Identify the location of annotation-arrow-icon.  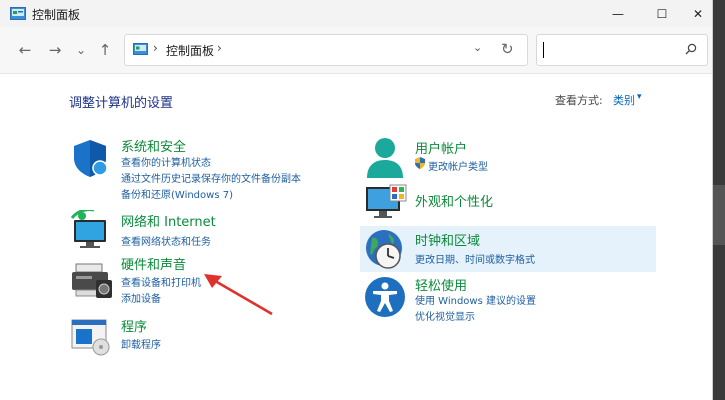
(238, 295).